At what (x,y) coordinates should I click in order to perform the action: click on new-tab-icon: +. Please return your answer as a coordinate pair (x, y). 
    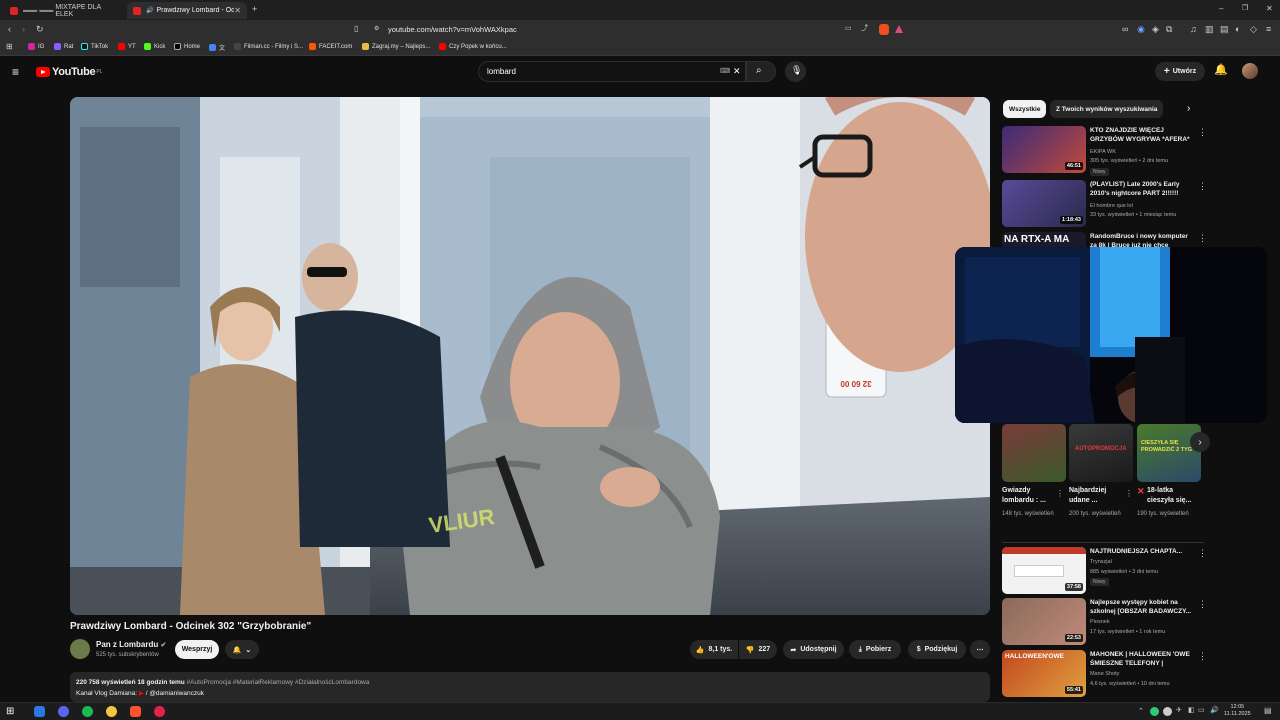
    Looking at the image, I should click on (254, 9).